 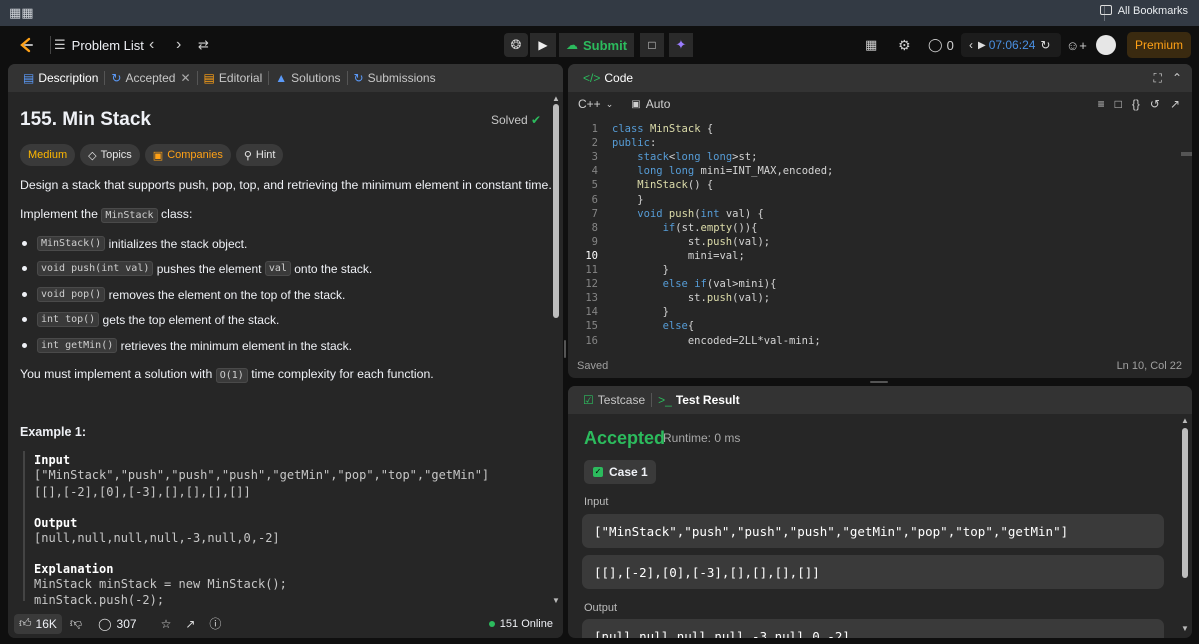 I want to click on timer-reset-icon: ↻, so click(x=1045, y=45).